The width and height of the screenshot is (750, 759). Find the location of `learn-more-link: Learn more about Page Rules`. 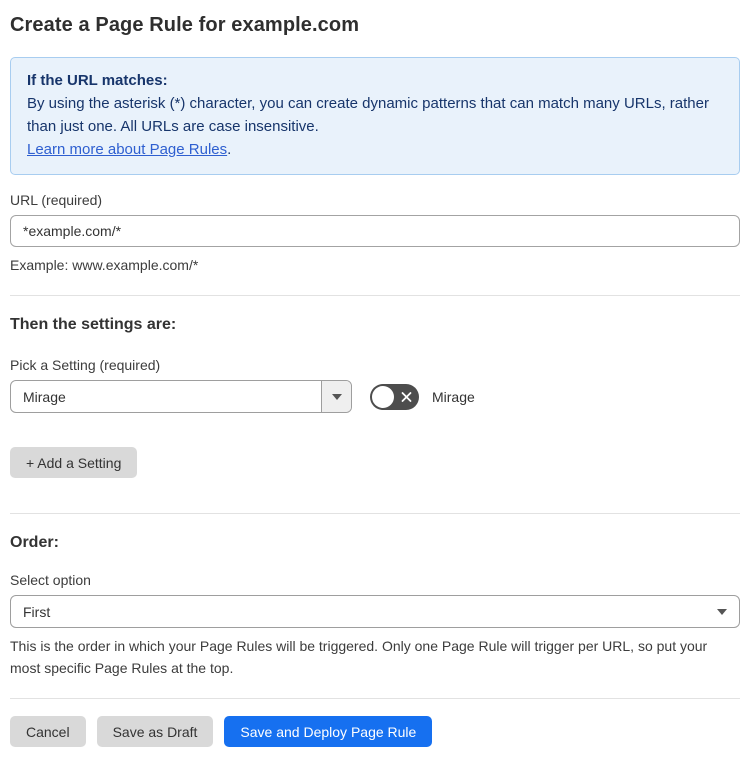

learn-more-link: Learn more about Page Rules is located at coordinates (127, 149).